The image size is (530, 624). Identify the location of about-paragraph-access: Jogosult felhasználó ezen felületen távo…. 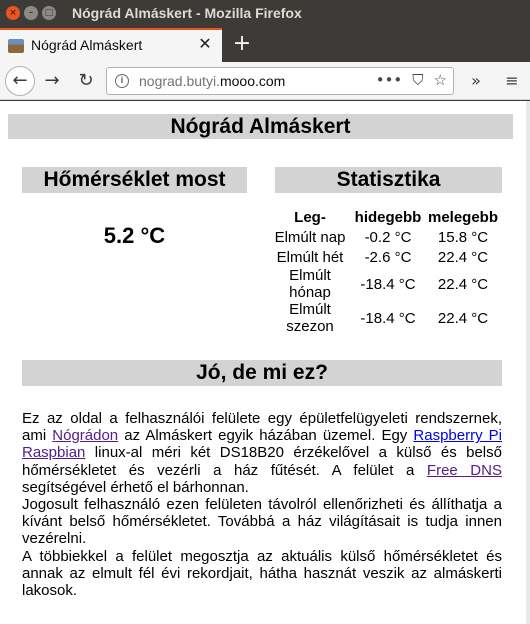
(262, 522).